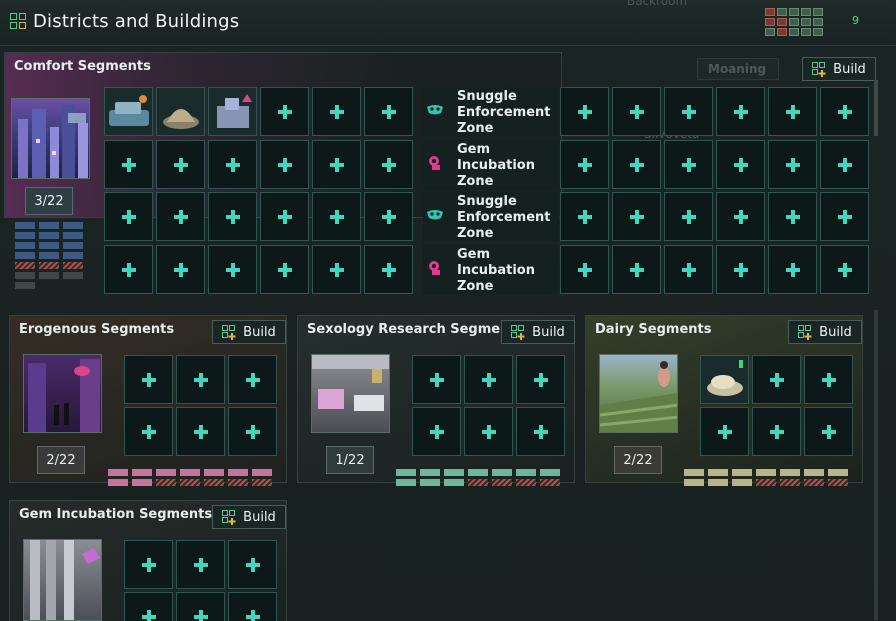  I want to click on dairy-district-image, so click(638, 393).